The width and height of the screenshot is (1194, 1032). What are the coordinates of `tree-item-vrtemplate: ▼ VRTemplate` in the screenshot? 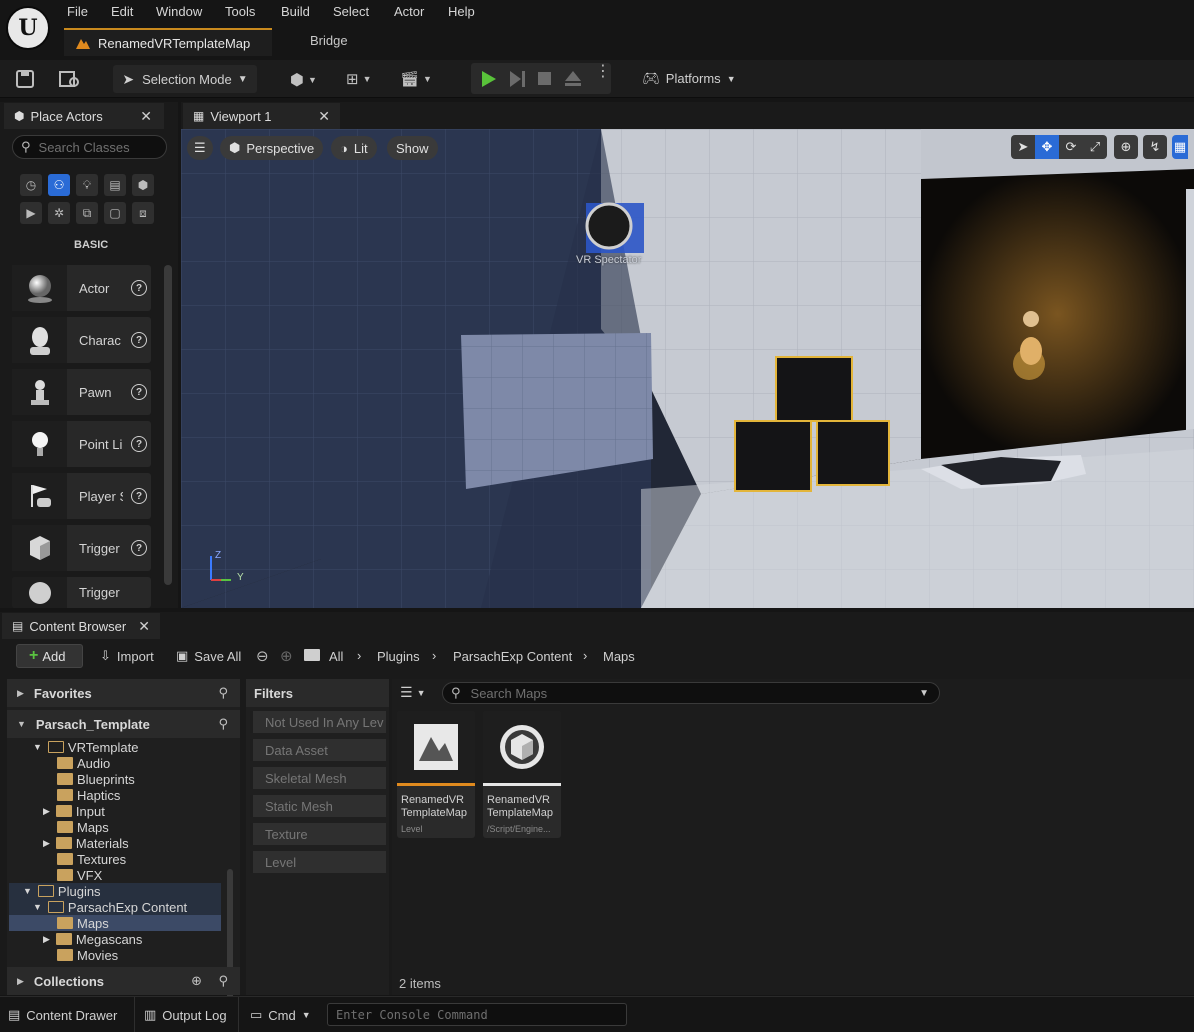 It's located at (86, 748).